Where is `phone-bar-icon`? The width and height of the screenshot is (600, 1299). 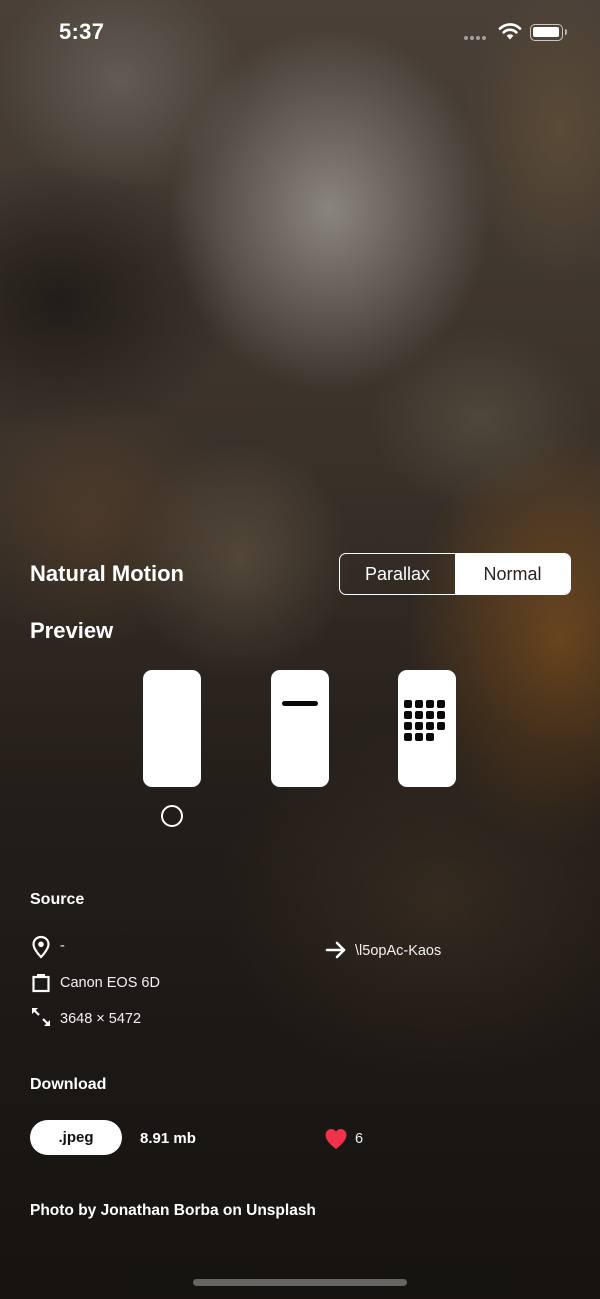
phone-bar-icon is located at coordinates (300, 728).